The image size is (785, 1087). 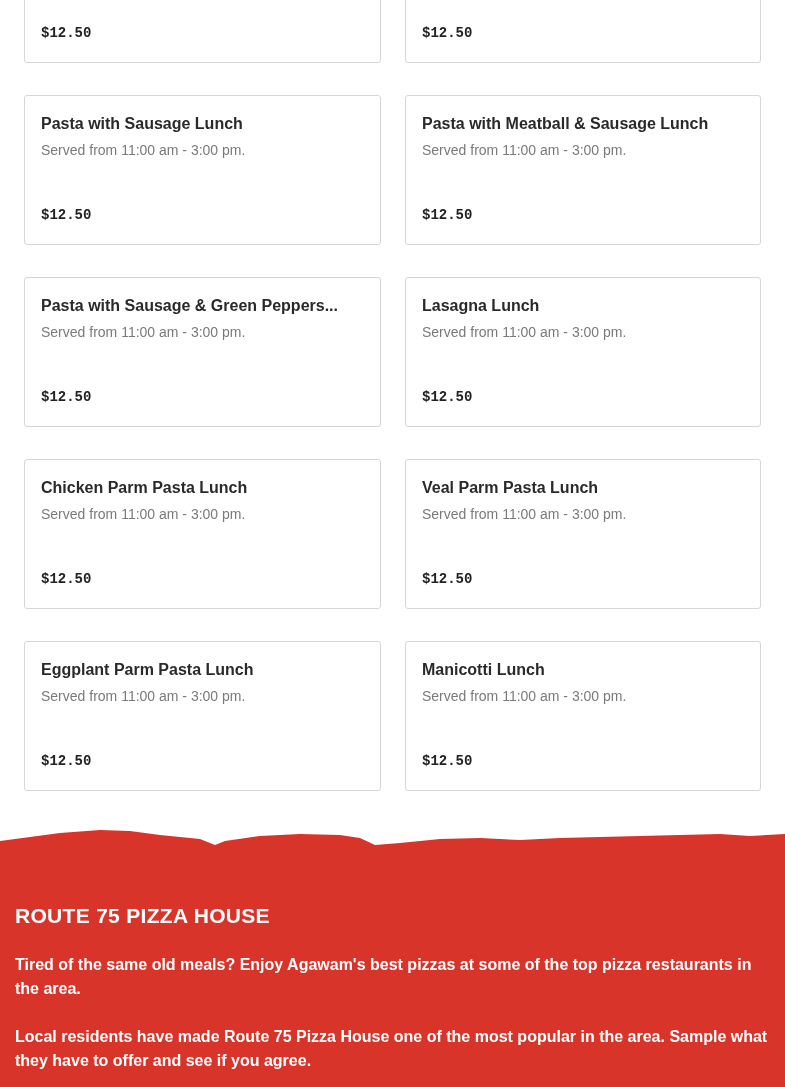 What do you see at coordinates (202, 534) in the screenshot?
I see `menu-item-card: Chicken Parm Pasta Lunch Served from 11:00 am - 3:00 pm. $12.50` at bounding box center [202, 534].